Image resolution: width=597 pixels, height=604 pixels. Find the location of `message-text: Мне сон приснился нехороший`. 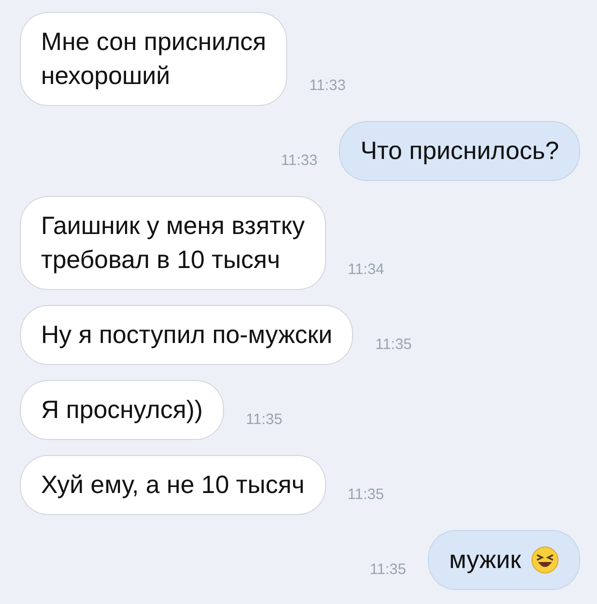

message-text: Мне сон приснился нехороший is located at coordinates (153, 59).